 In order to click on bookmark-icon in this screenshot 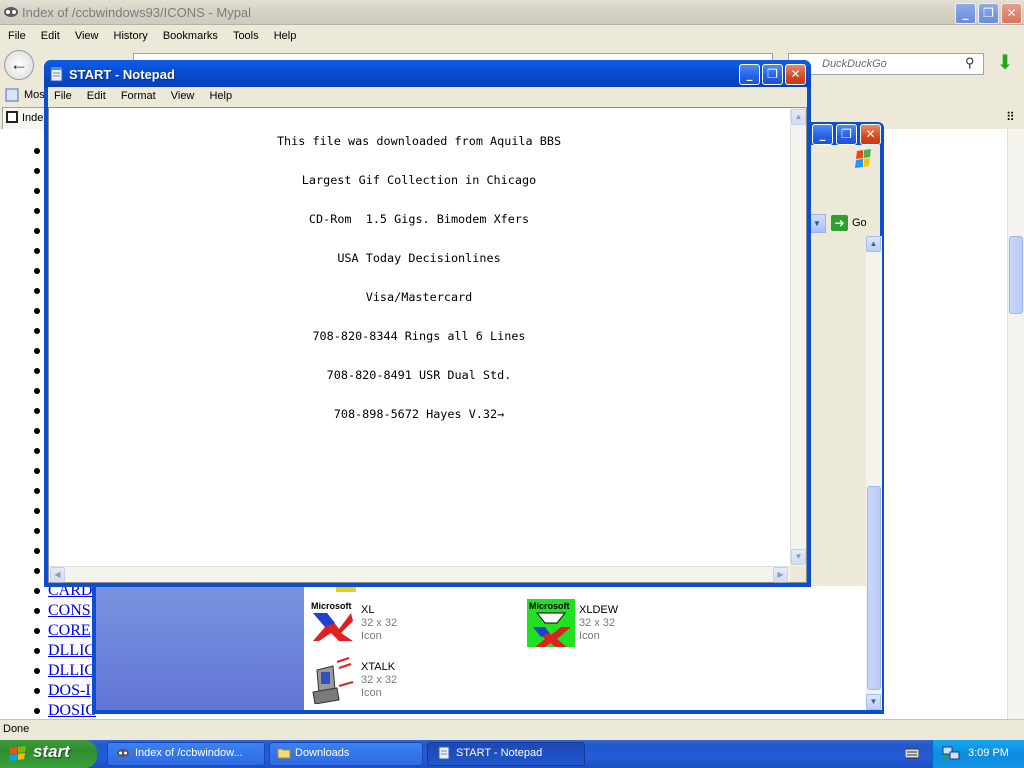, I will do `click(12, 95)`.